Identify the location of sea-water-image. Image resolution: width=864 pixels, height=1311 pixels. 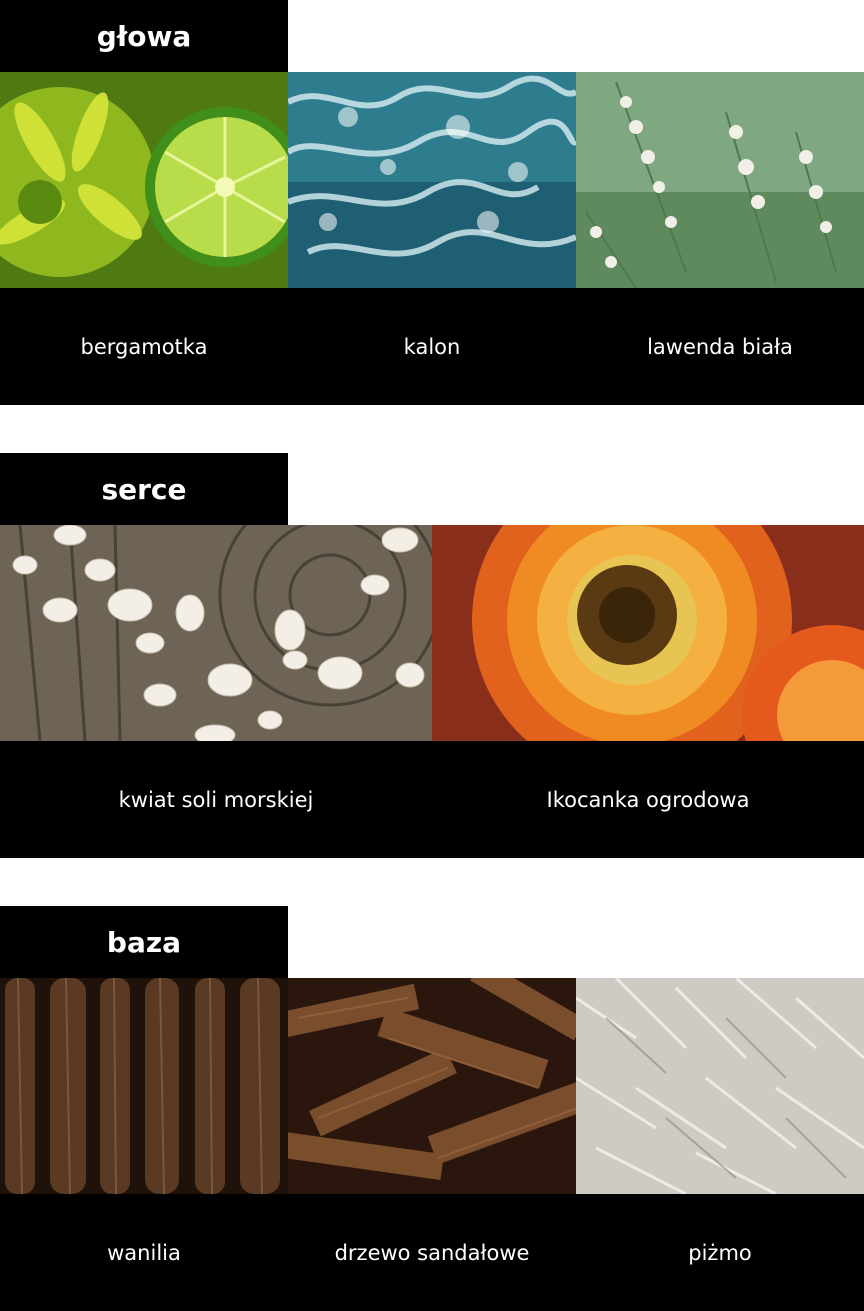
(432, 180).